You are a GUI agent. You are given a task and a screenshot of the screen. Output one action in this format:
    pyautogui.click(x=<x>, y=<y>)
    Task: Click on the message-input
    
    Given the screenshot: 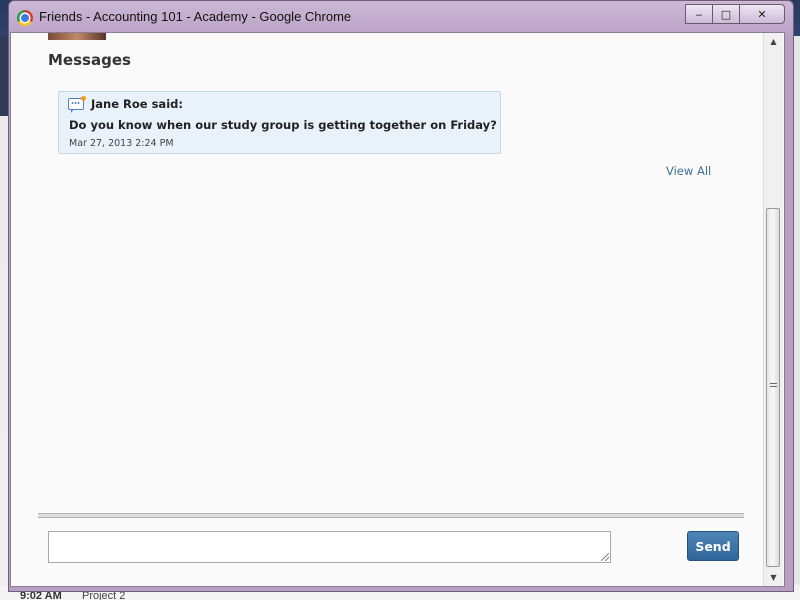 What is the action you would take?
    pyautogui.click(x=329, y=547)
    